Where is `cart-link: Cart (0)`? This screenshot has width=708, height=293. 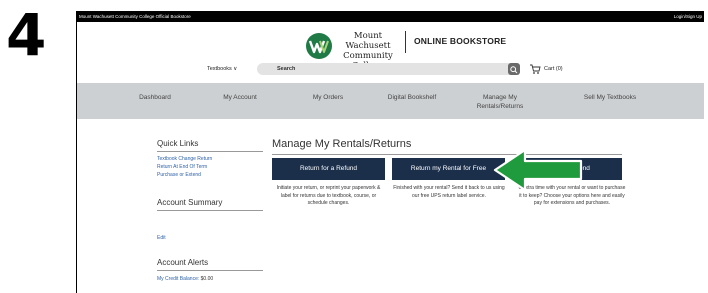 cart-link: Cart (0) is located at coordinates (553, 69).